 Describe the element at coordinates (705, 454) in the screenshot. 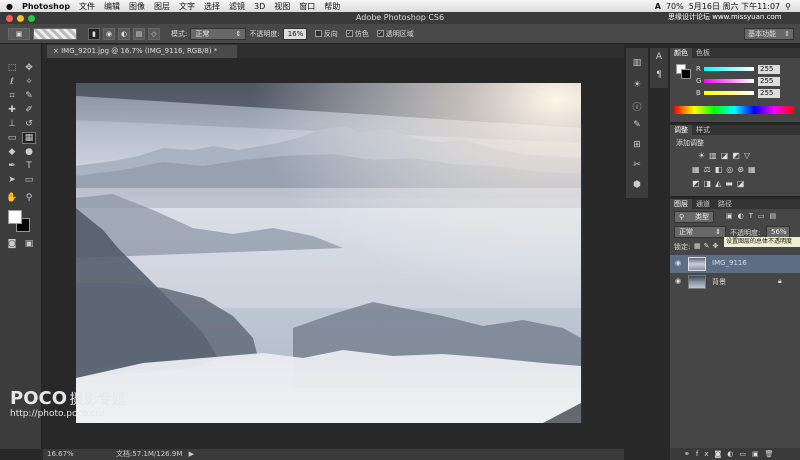

I see `fx-icon: fx` at that location.